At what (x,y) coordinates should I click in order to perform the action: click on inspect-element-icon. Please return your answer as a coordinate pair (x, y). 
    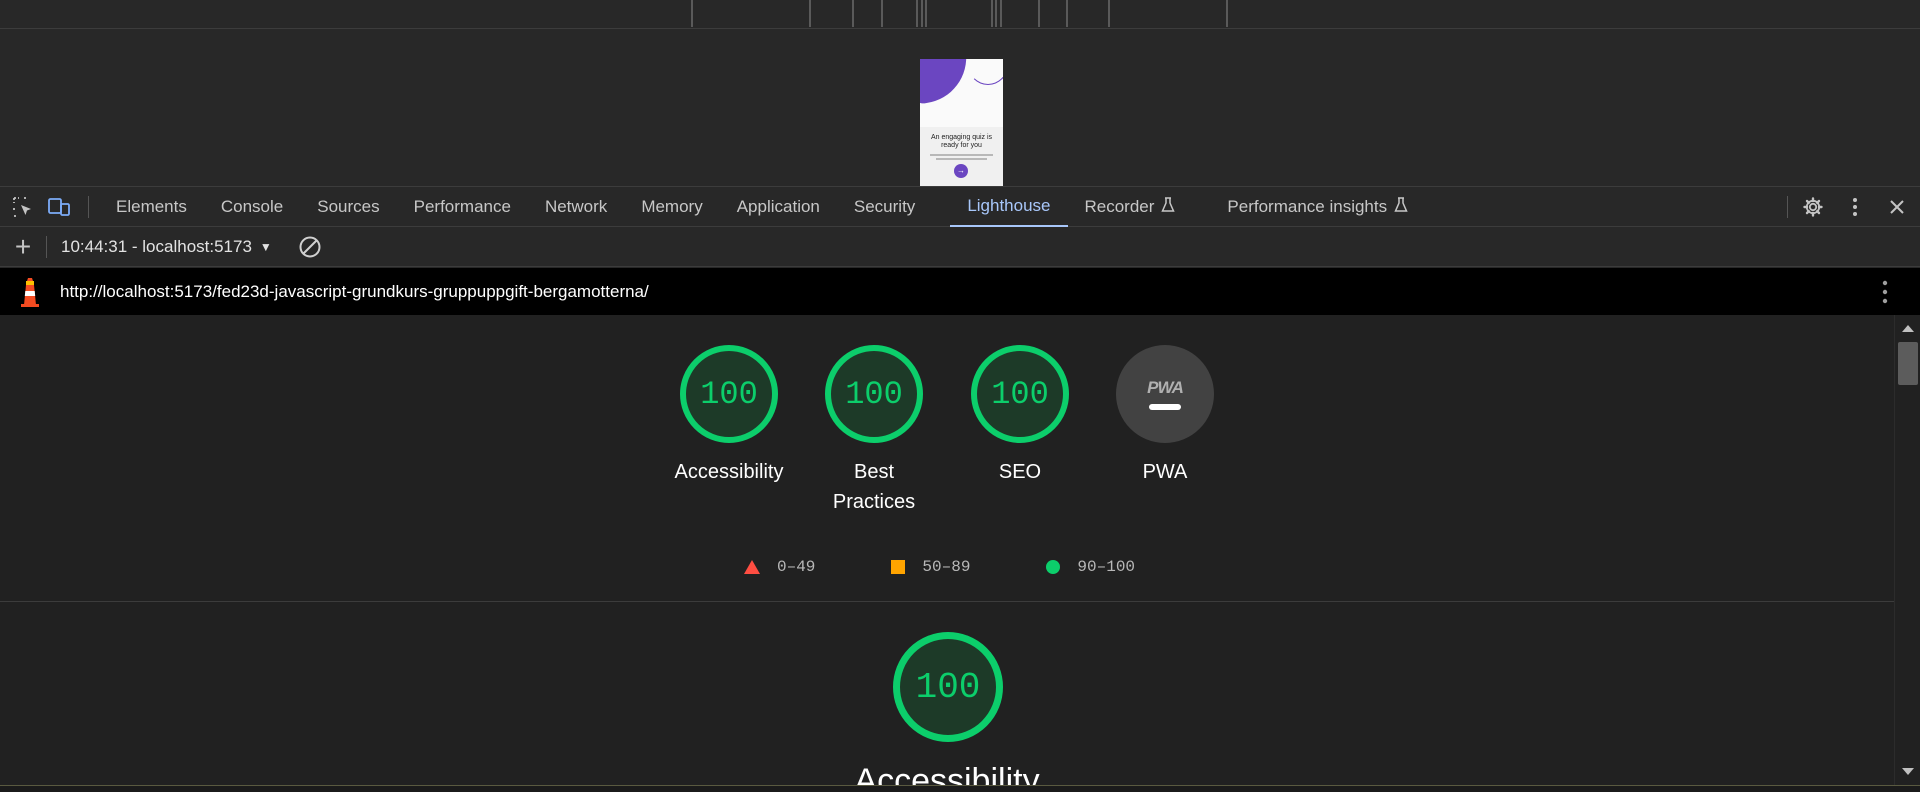
    Looking at the image, I should click on (23, 207).